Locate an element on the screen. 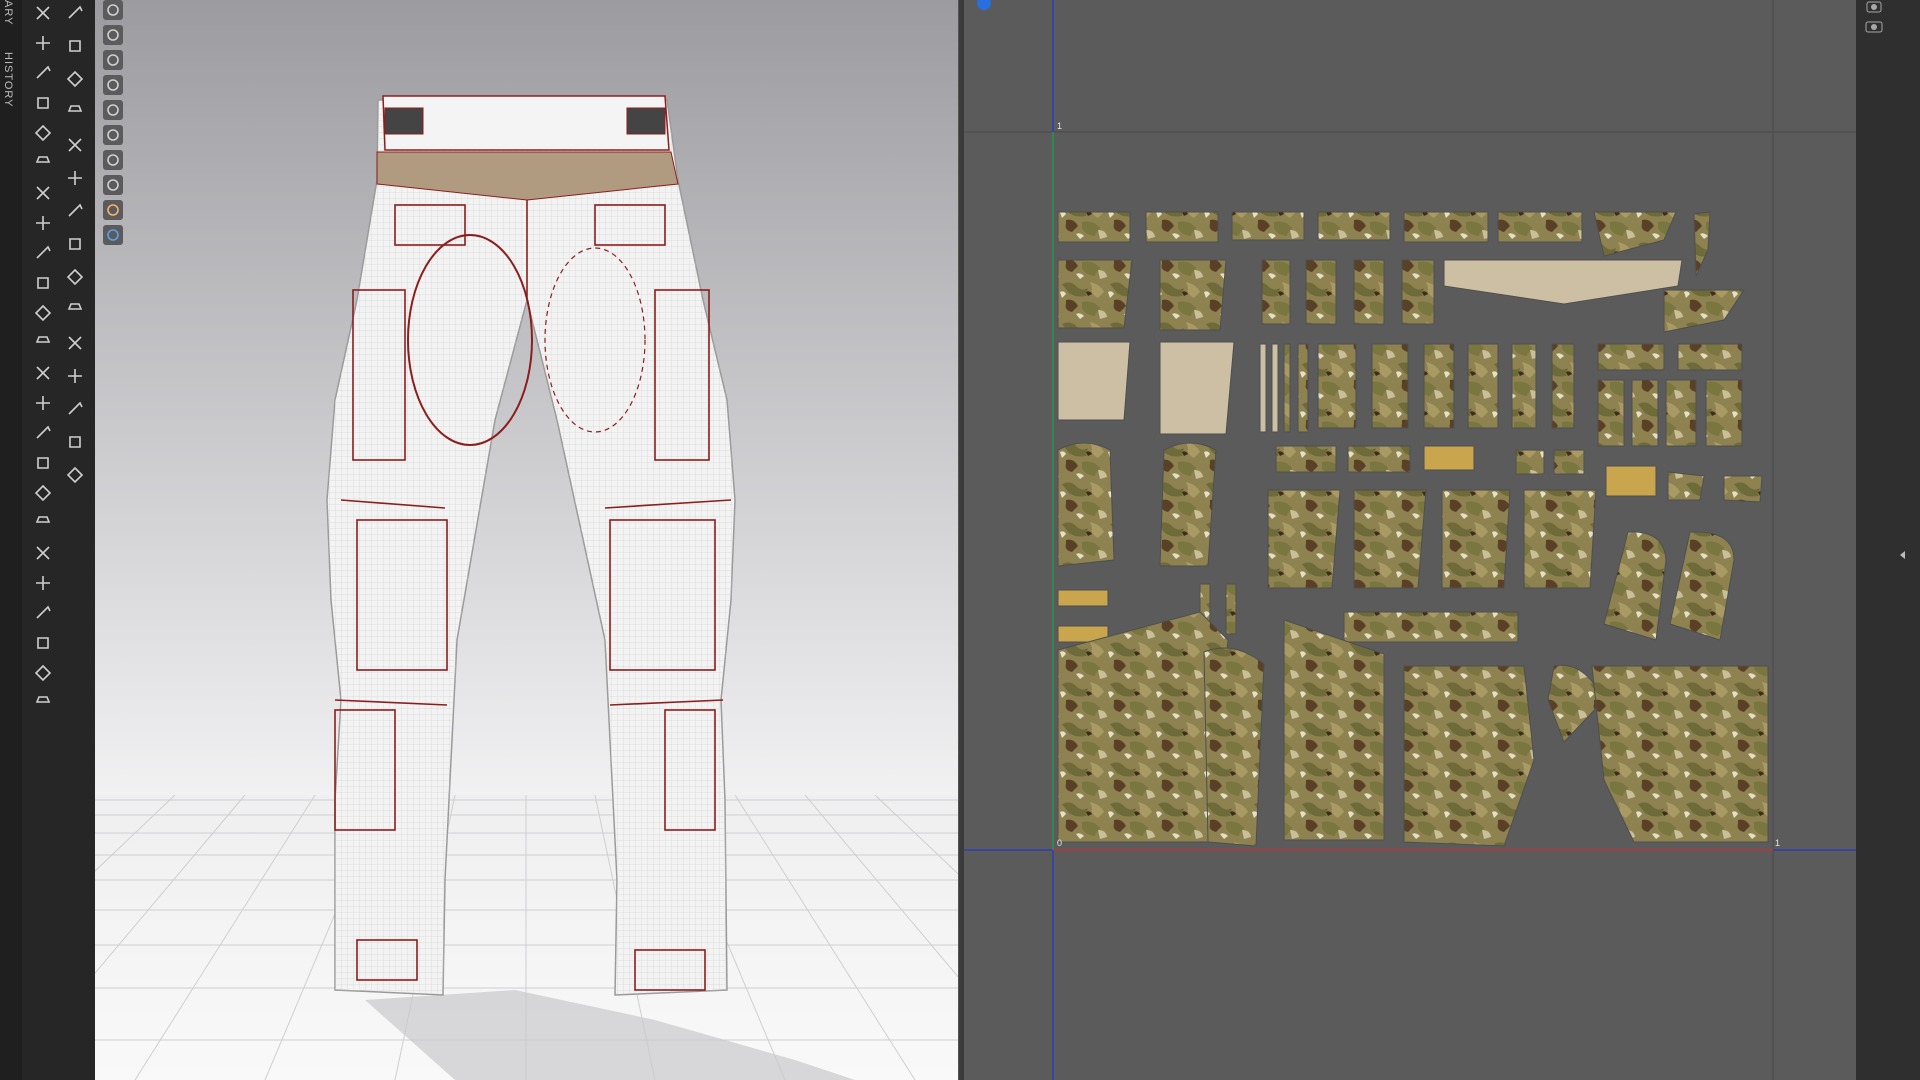  viewport-toolbar is located at coordinates (114, 125).